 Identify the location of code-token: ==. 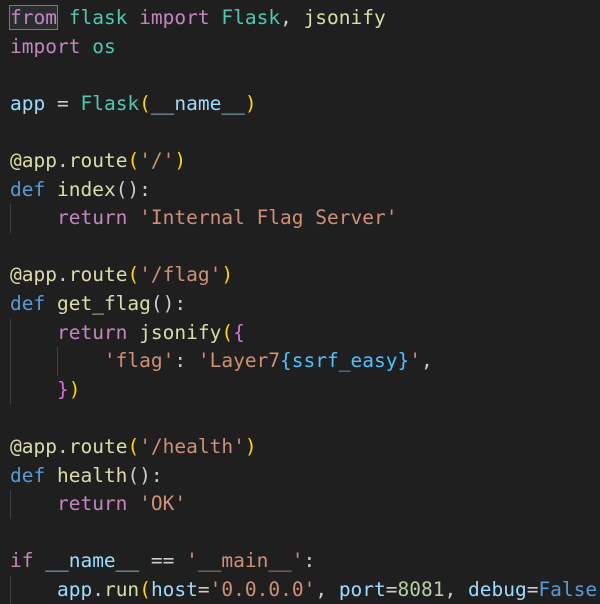
(163, 561).